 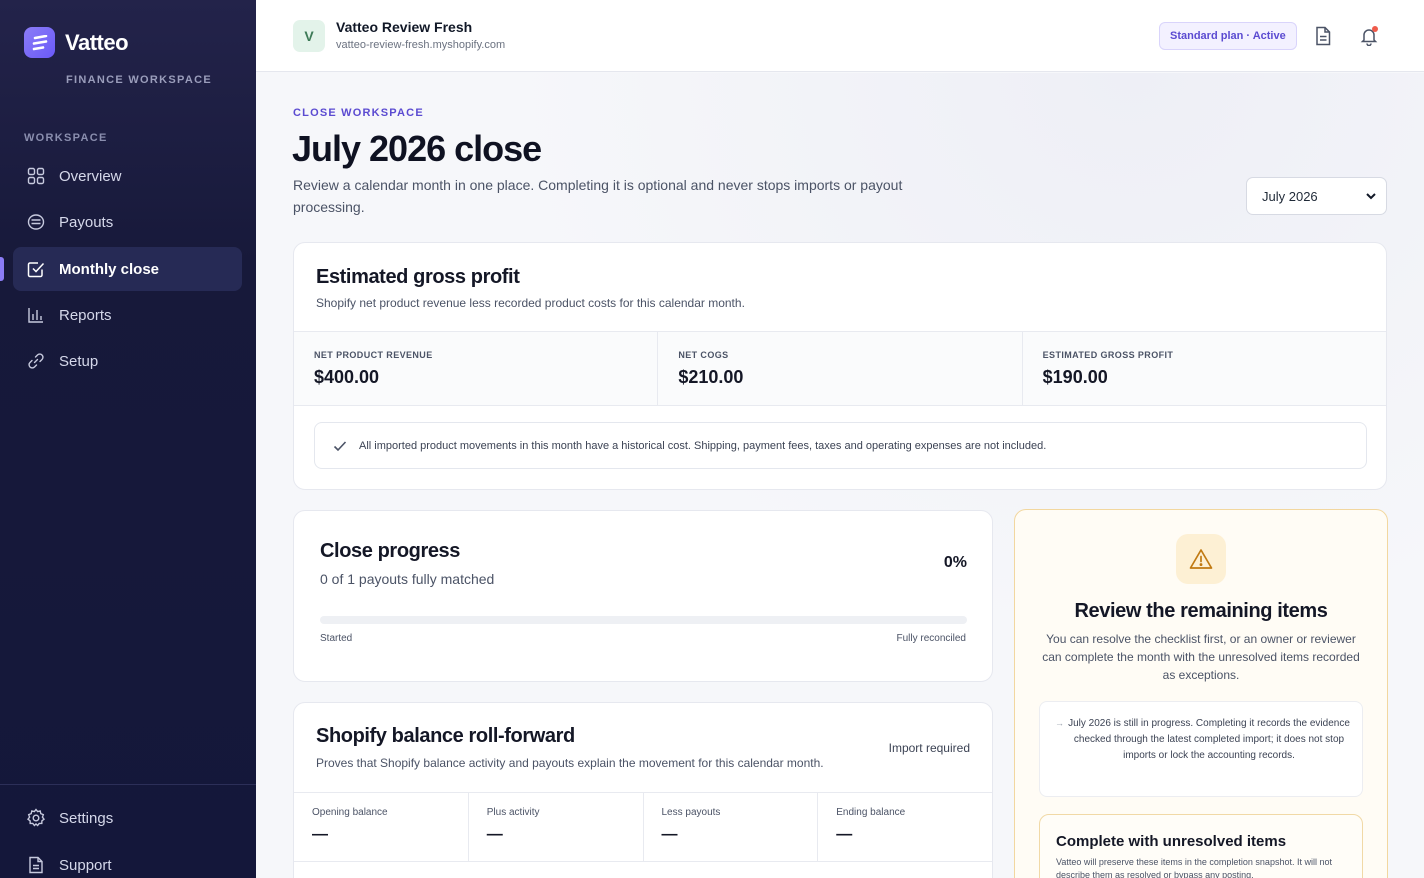 What do you see at coordinates (731, 827) in the screenshot?
I see `less-payouts-cell: Less payouts —` at bounding box center [731, 827].